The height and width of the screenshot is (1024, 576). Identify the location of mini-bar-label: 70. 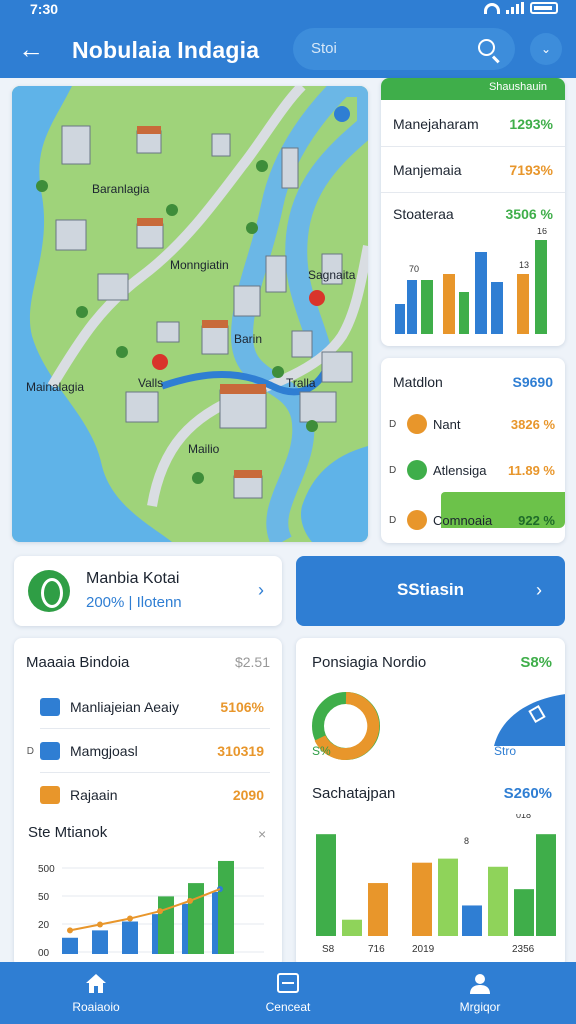
(414, 269).